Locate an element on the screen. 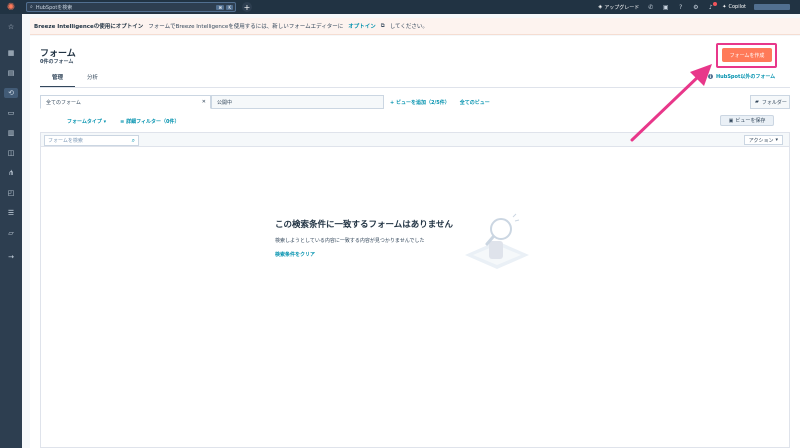 This screenshot has height=448, width=800. actions-label: アクション is located at coordinates (761, 140).